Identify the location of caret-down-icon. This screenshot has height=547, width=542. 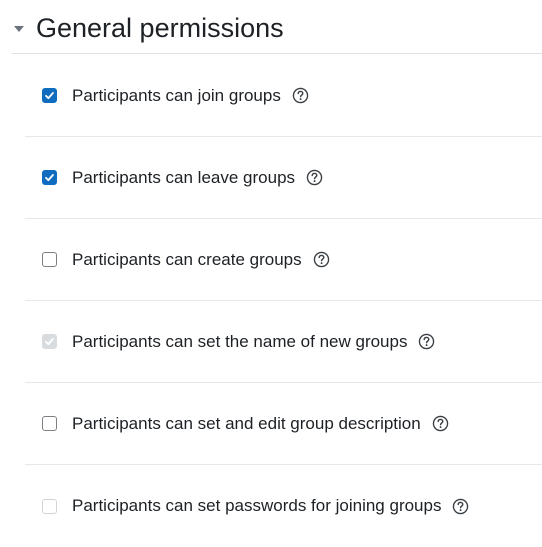
(19, 29).